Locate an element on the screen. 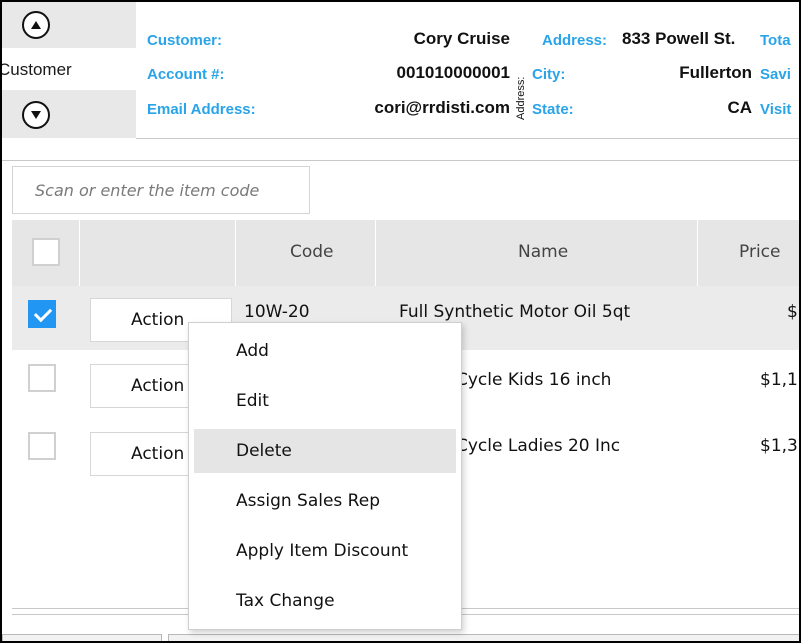 This screenshot has height=643, width=801. visits-label: Visit is located at coordinates (776, 109).